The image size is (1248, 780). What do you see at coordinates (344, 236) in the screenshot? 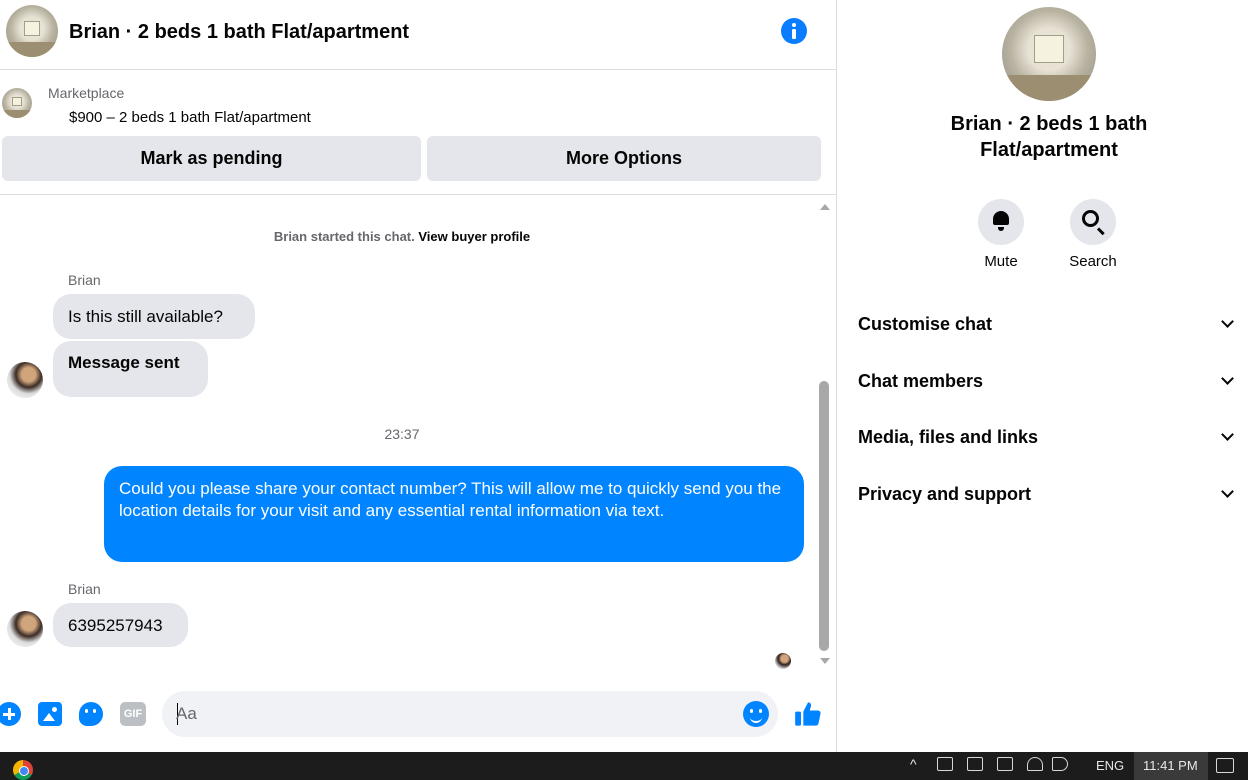
I see `notice-text: Brian started this chat.` at bounding box center [344, 236].